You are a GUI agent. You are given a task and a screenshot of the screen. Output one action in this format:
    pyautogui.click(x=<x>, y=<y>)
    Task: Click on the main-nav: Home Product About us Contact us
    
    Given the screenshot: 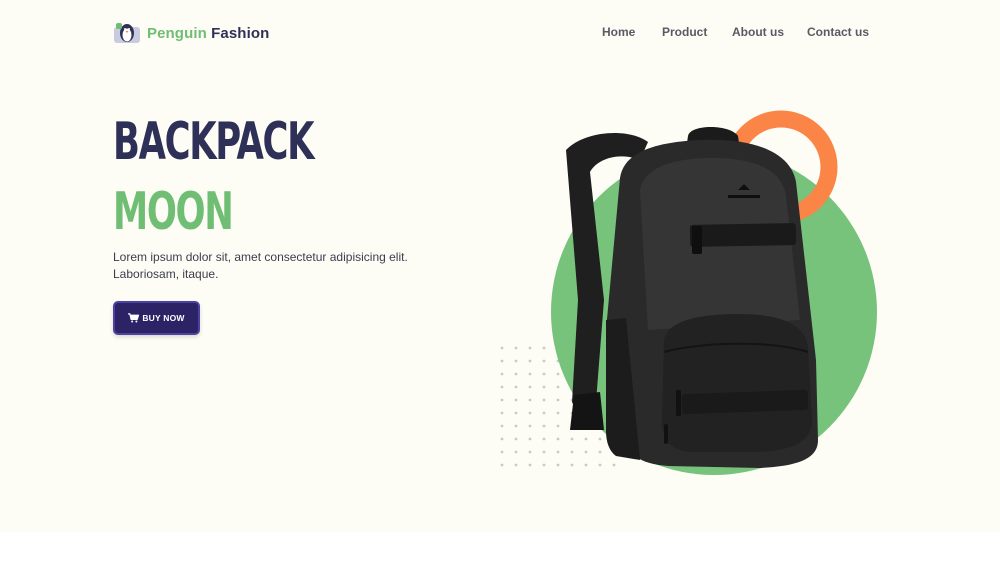 What is the action you would take?
    pyautogui.click(x=500, y=33)
    